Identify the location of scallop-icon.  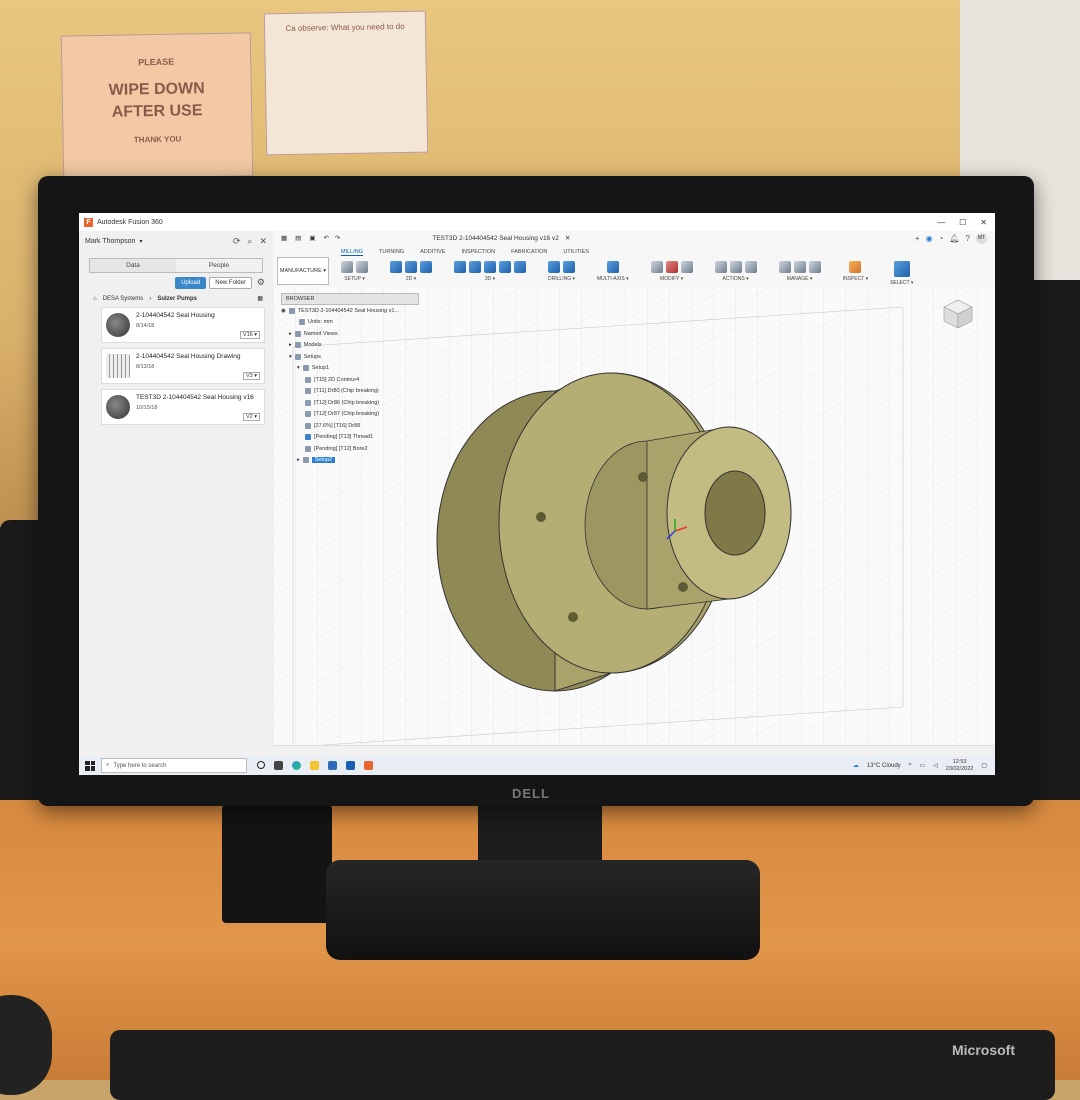
(505, 267).